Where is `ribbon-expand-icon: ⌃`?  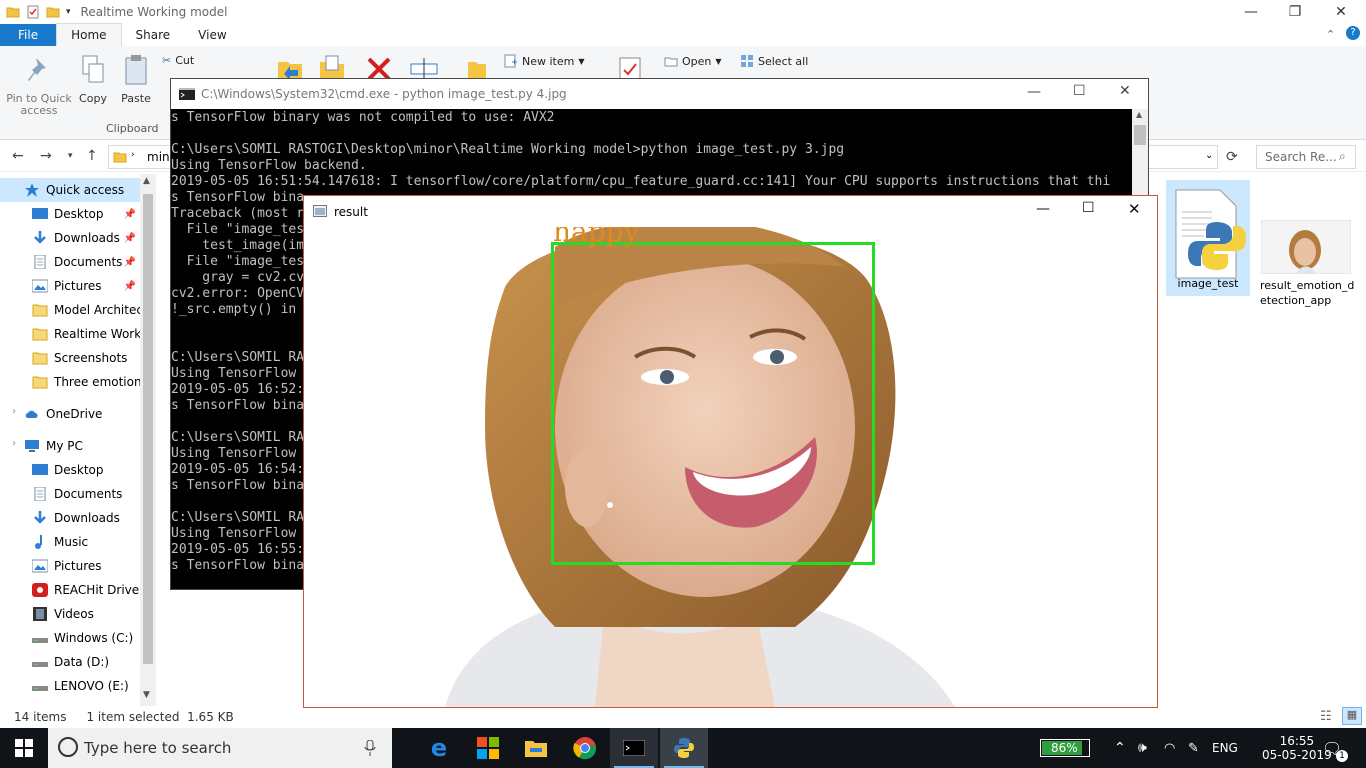
ribbon-expand-icon: ⌃ is located at coordinates (1330, 34).